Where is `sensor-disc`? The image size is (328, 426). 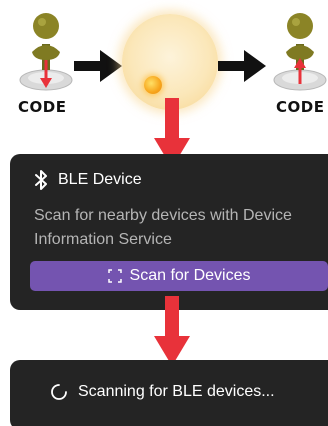 sensor-disc is located at coordinates (170, 62).